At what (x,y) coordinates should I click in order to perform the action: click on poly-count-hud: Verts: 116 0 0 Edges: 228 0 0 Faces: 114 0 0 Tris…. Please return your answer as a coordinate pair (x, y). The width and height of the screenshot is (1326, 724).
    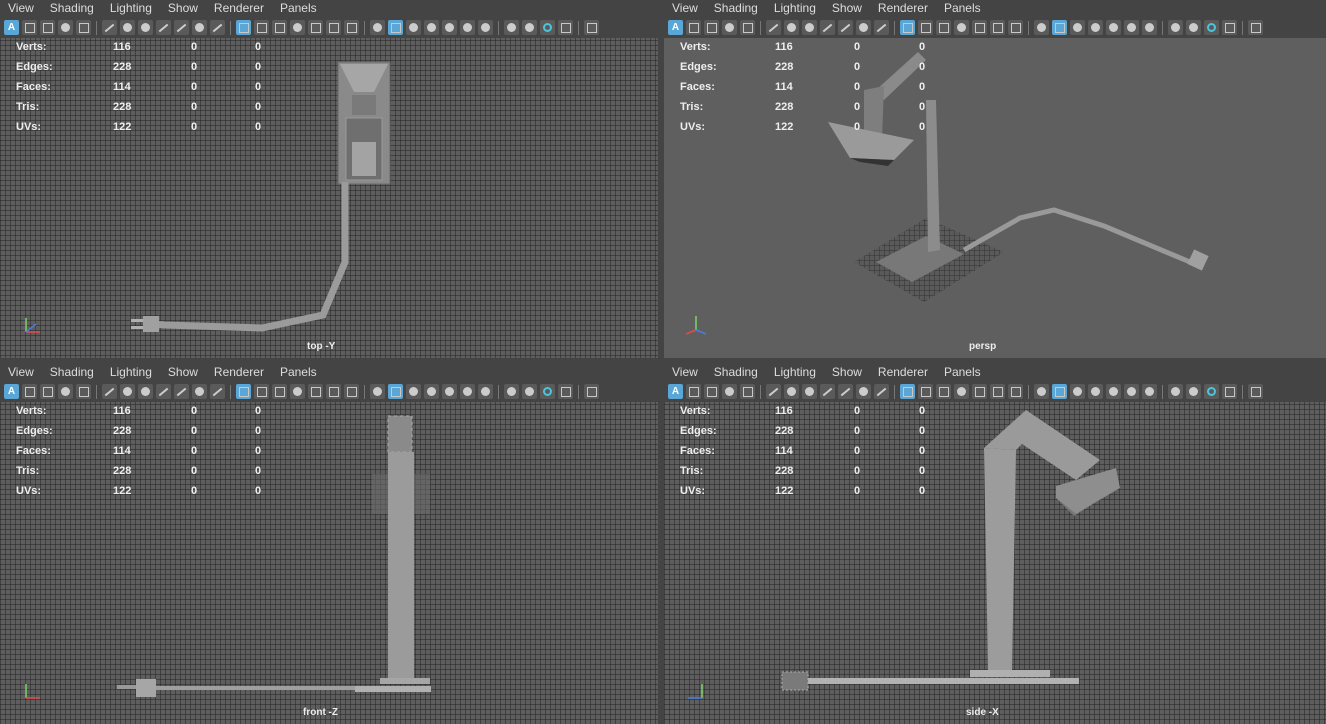
    Looking at the image, I should click on (814, 90).